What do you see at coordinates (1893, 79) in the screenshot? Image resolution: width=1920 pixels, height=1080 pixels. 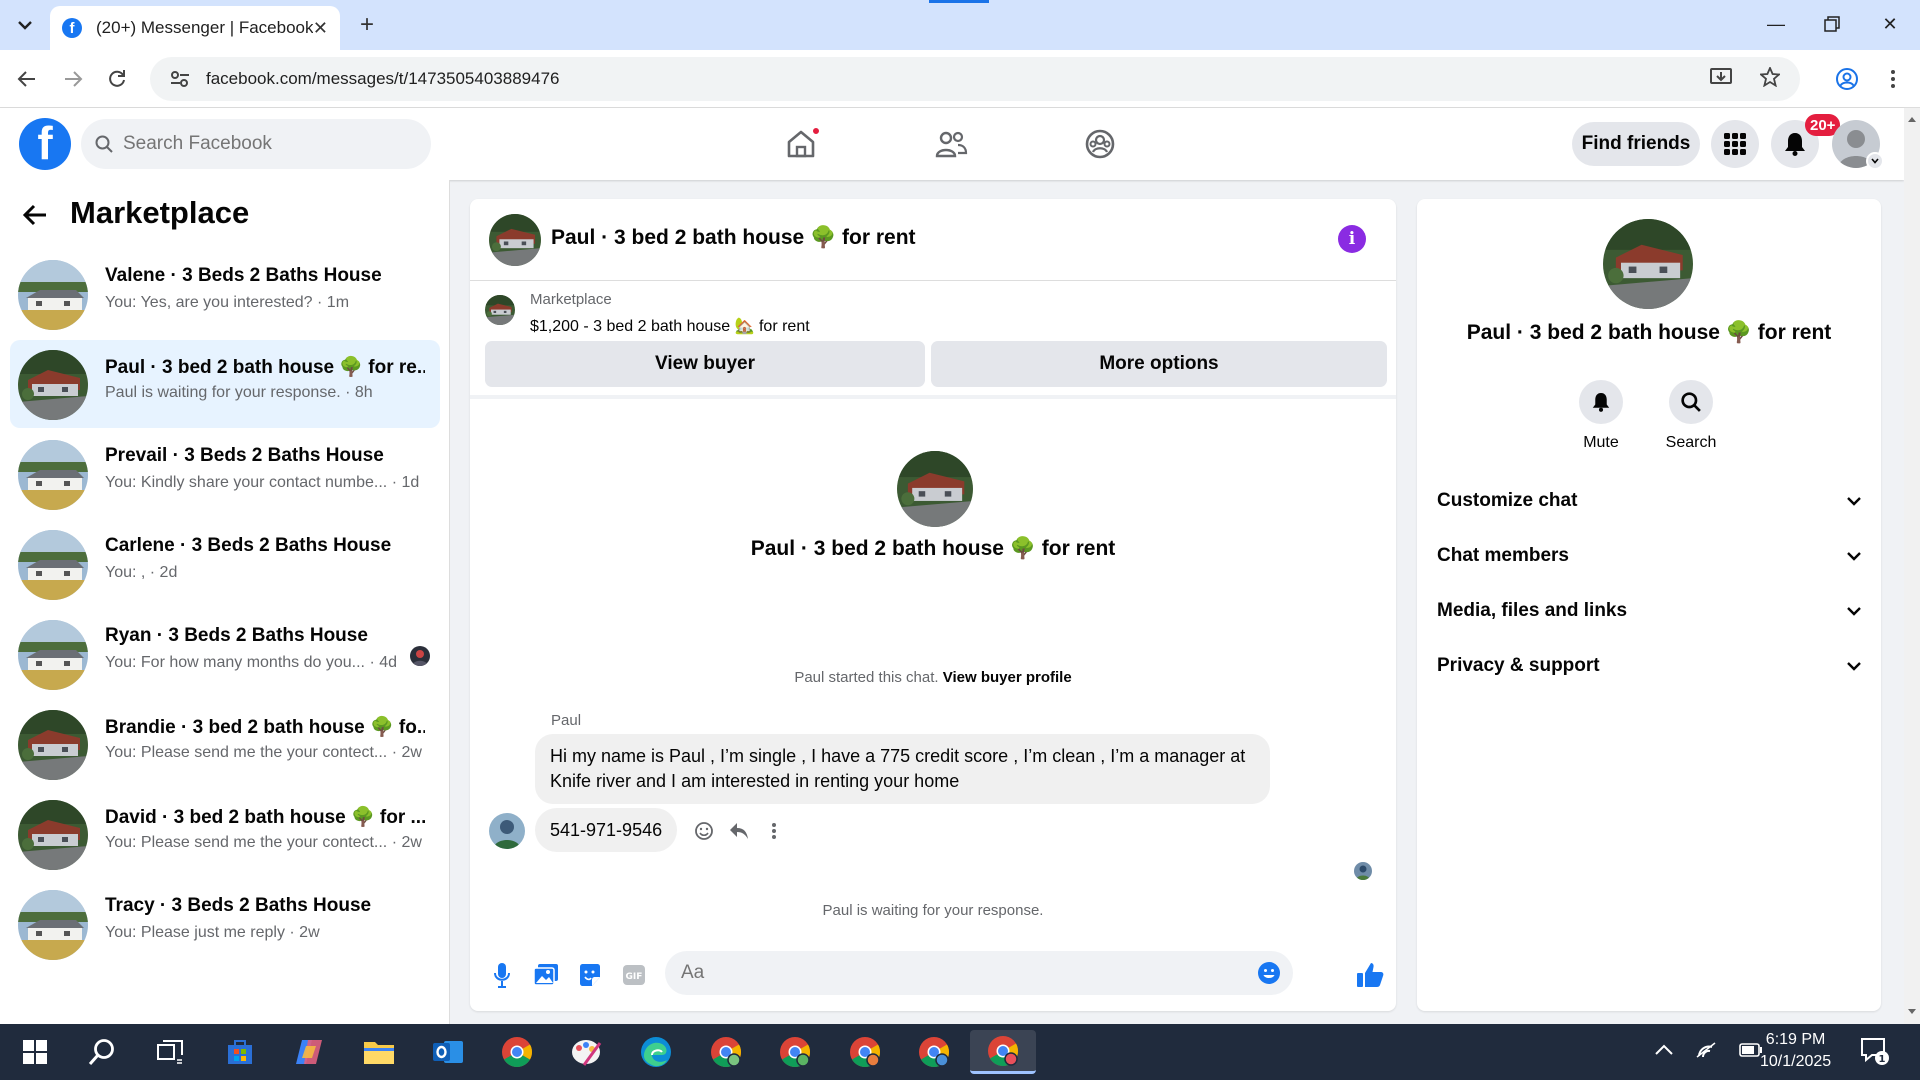 I see `browser-menu-button` at bounding box center [1893, 79].